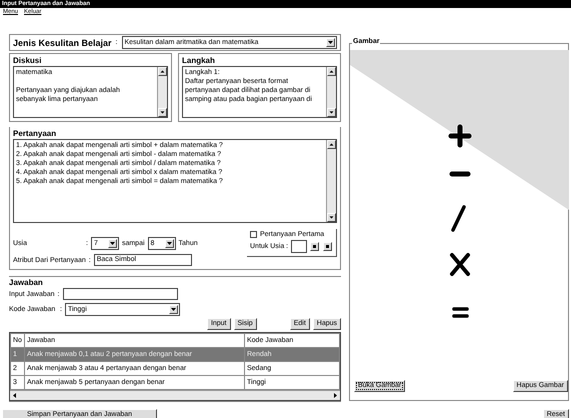  Describe the element at coordinates (27, 61) in the screenshot. I see `section-title: Diskusi` at that location.